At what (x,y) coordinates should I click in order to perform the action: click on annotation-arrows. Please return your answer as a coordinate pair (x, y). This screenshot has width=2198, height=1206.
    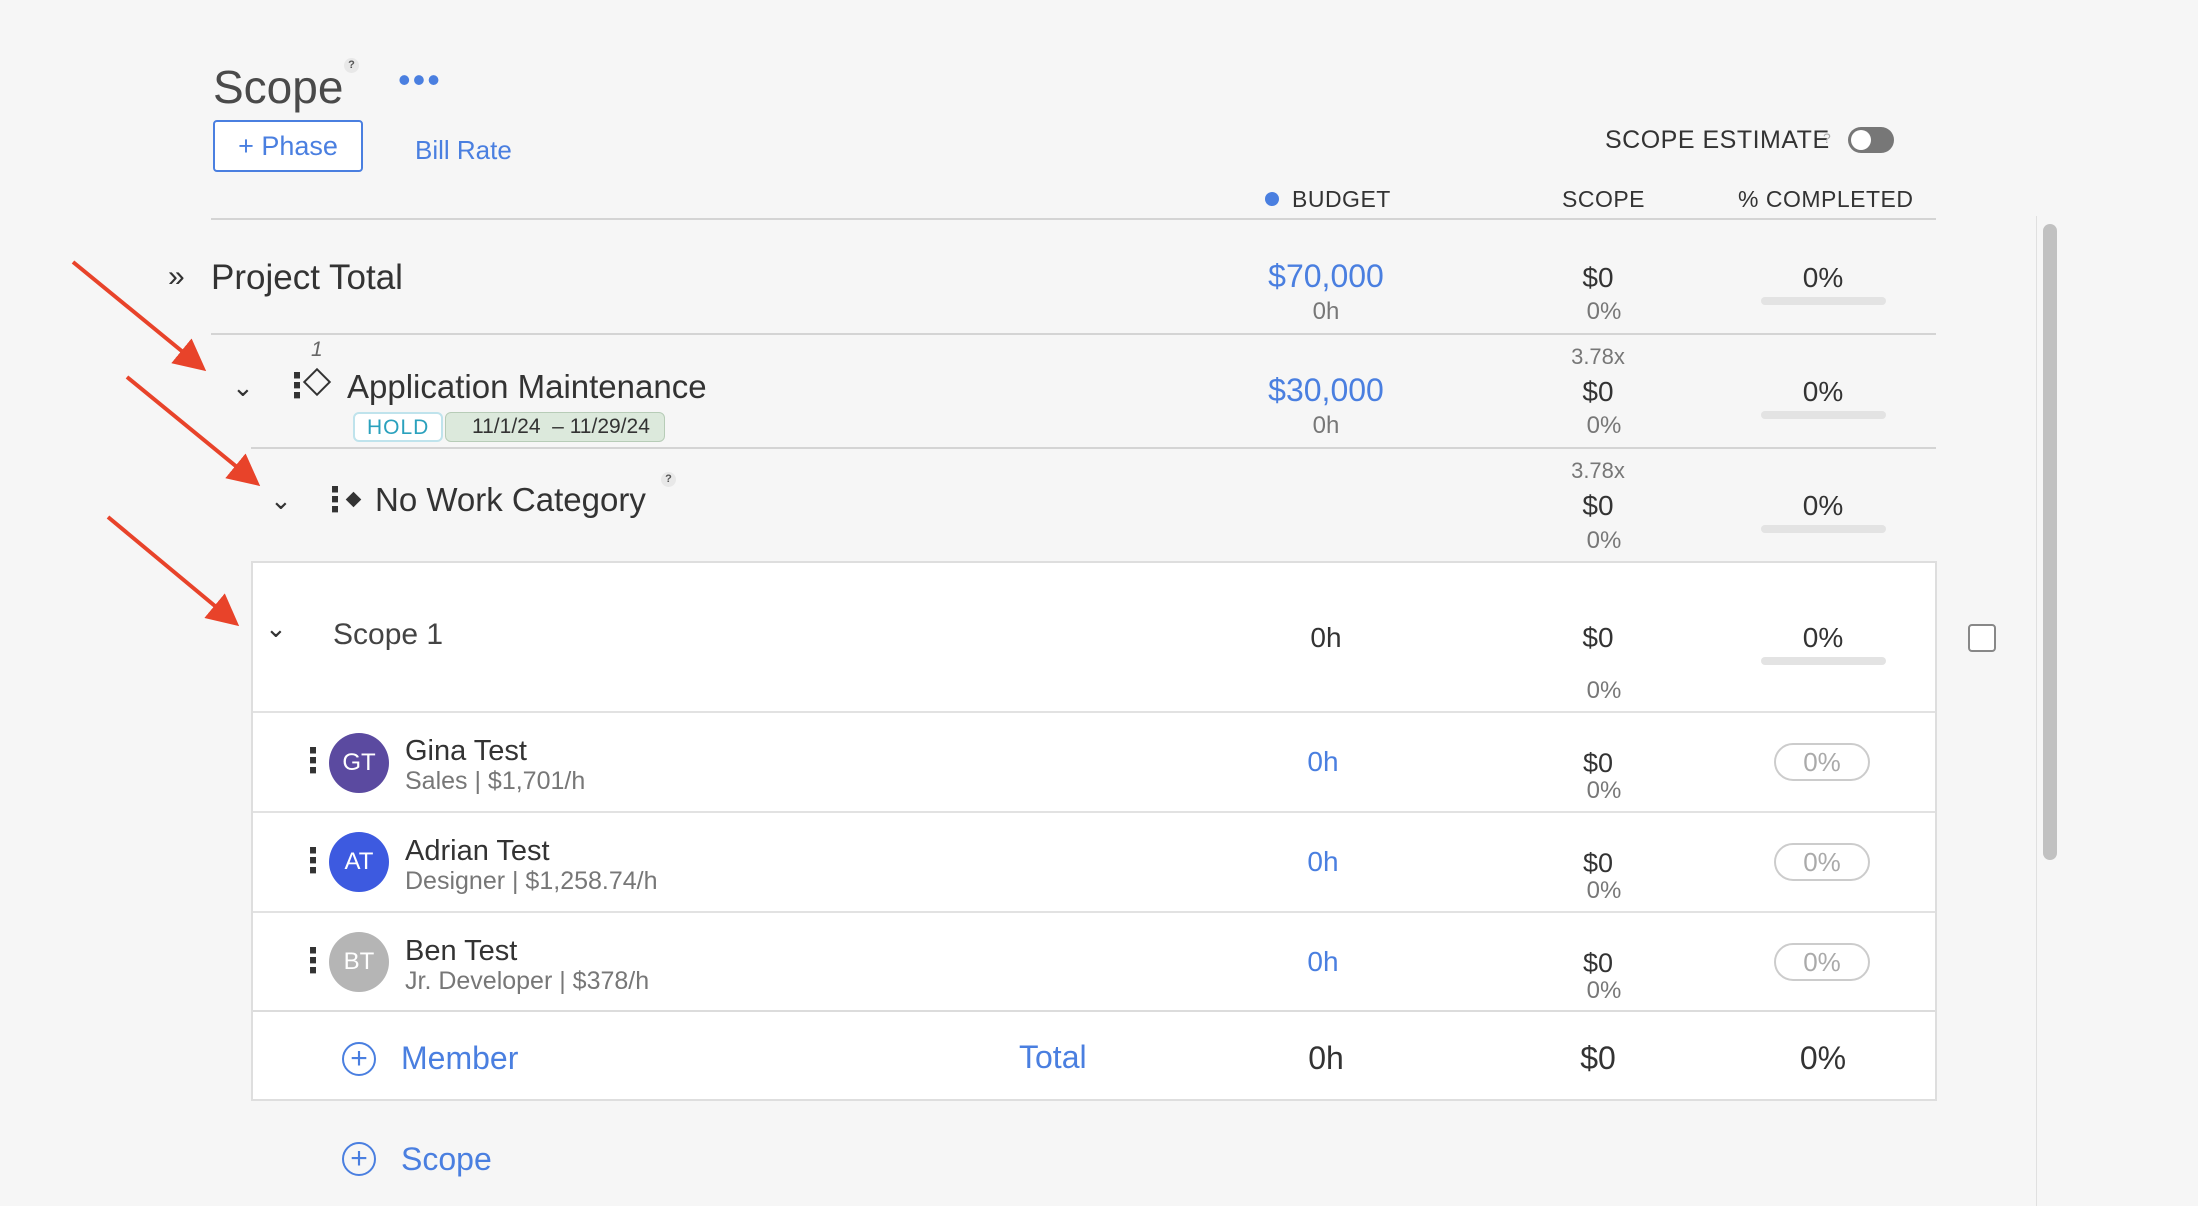
    Looking at the image, I should click on (166, 443).